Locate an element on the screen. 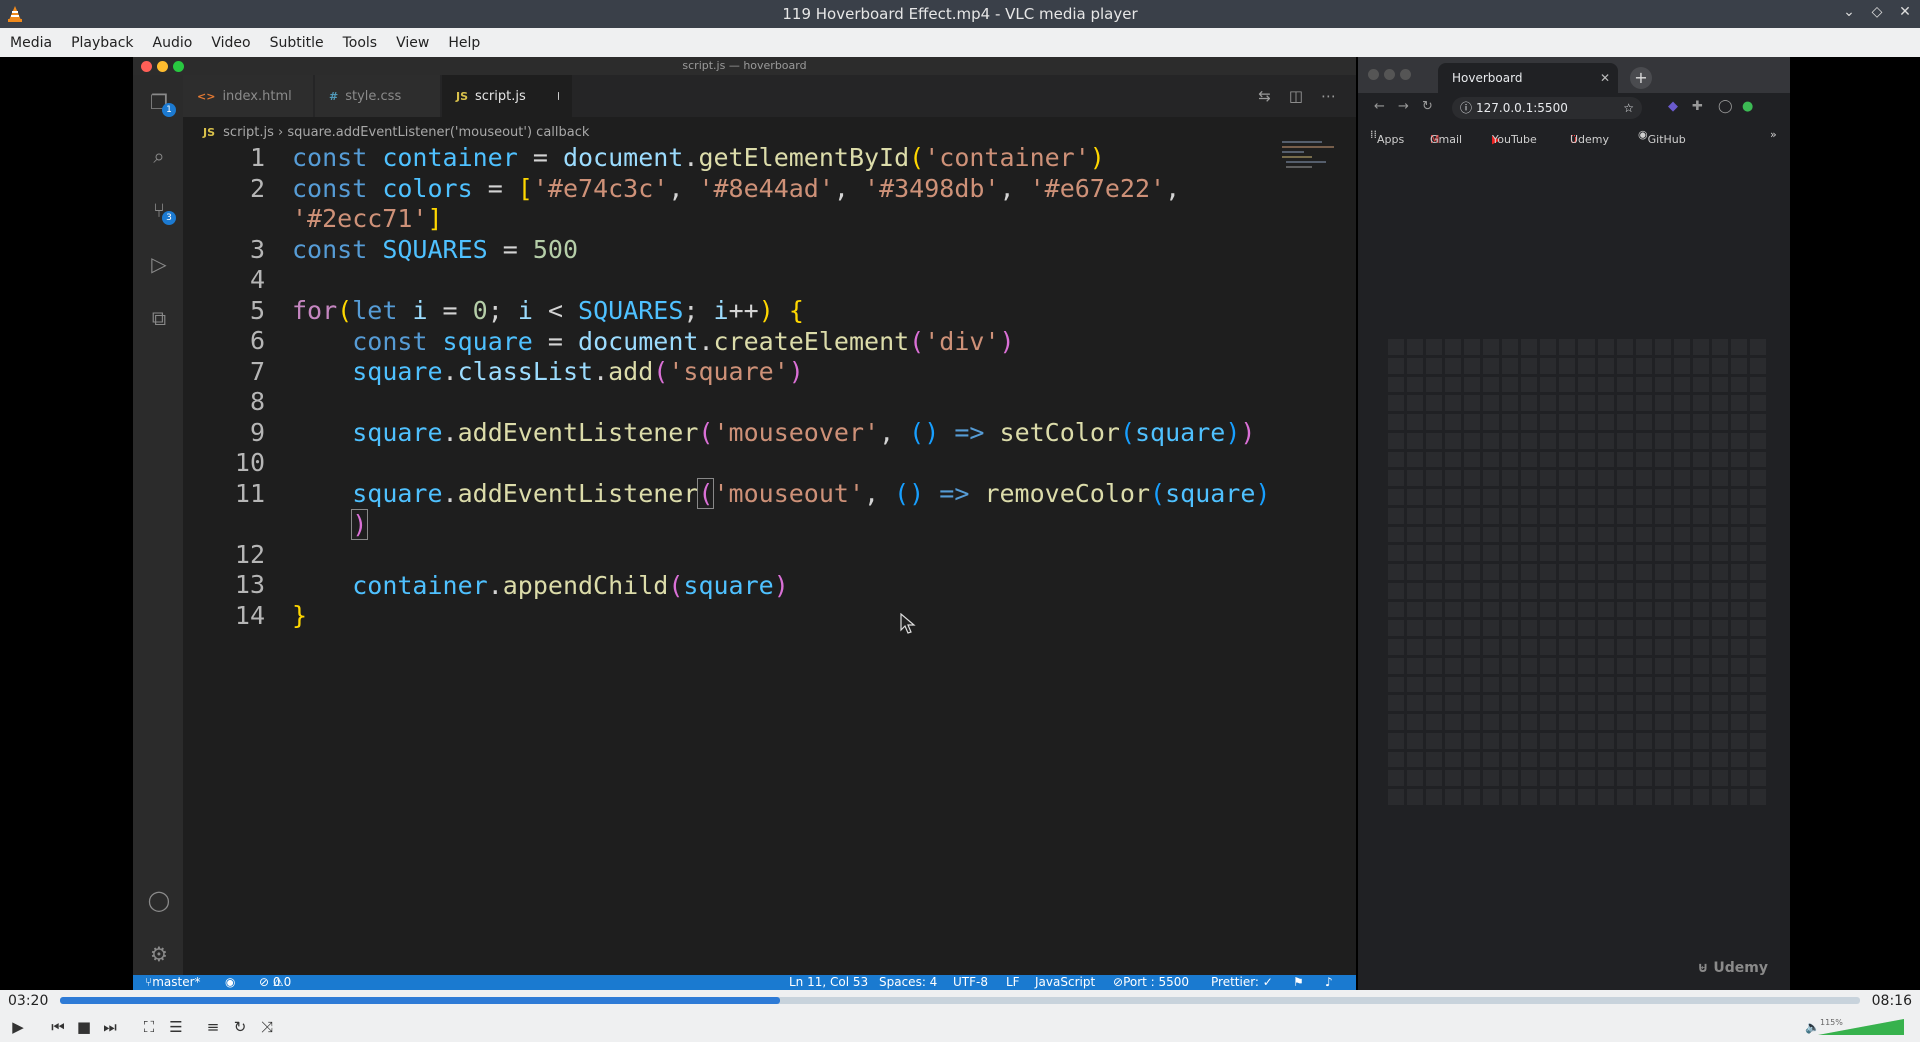  previous-icon: ⏮ is located at coordinates (58, 1027).